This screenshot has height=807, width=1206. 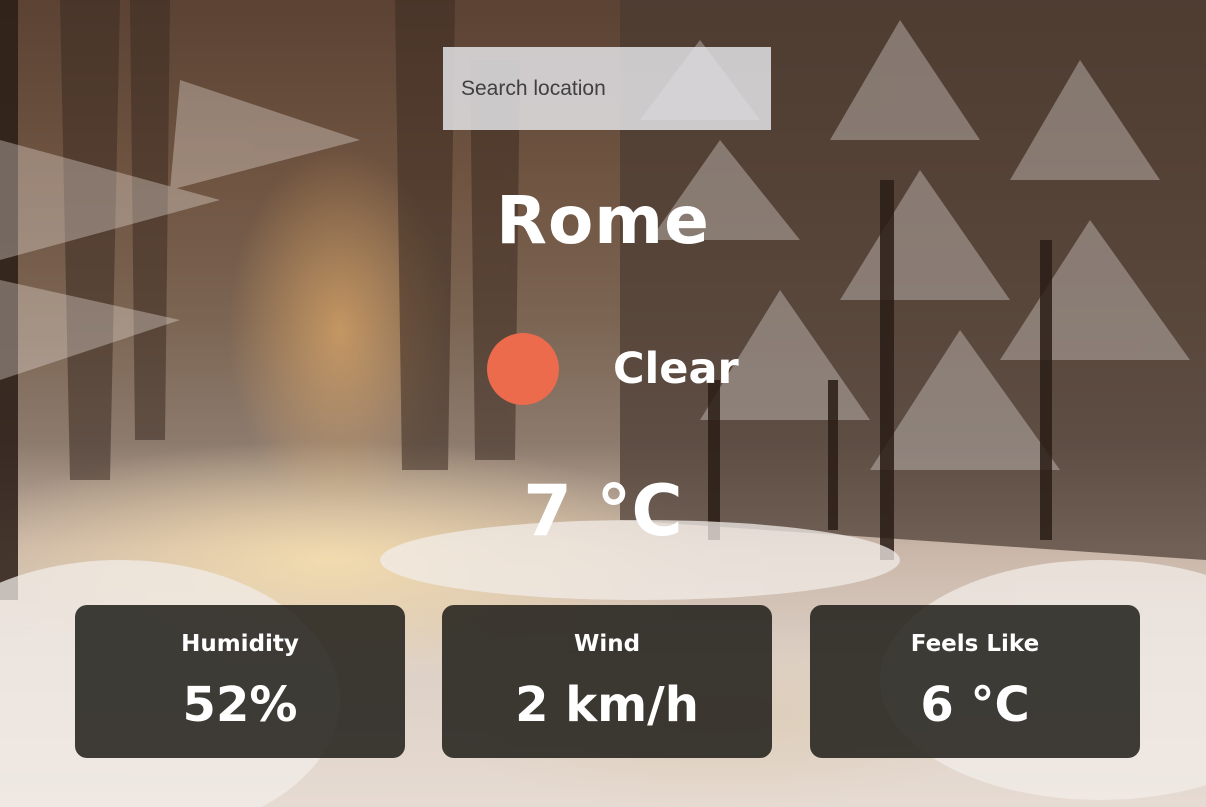 What do you see at coordinates (676, 369) in the screenshot?
I see `condition-label: Clear` at bounding box center [676, 369].